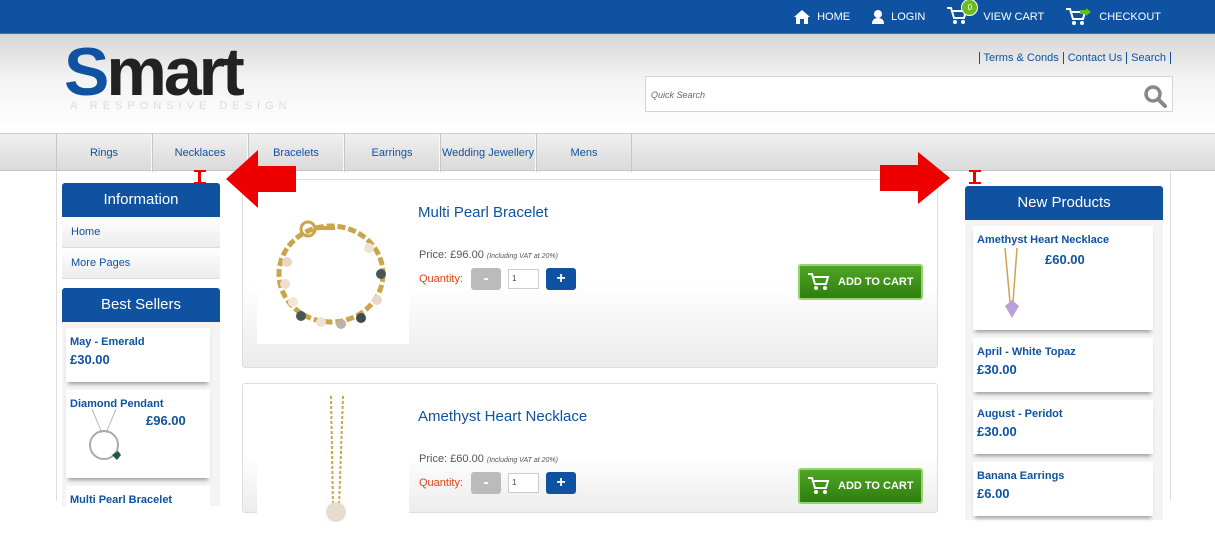 The width and height of the screenshot is (1215, 548). Describe the element at coordinates (898, 17) in the screenshot. I see `login-link: LOGIN` at that location.